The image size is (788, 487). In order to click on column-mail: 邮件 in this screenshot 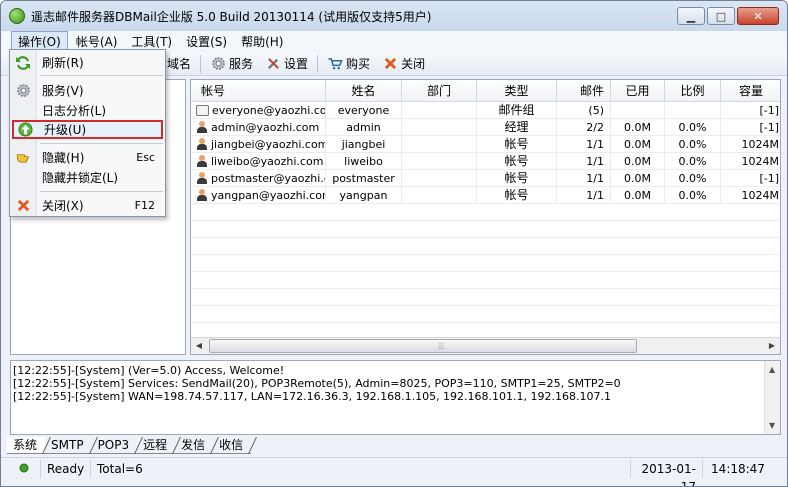, I will do `click(584, 91)`.